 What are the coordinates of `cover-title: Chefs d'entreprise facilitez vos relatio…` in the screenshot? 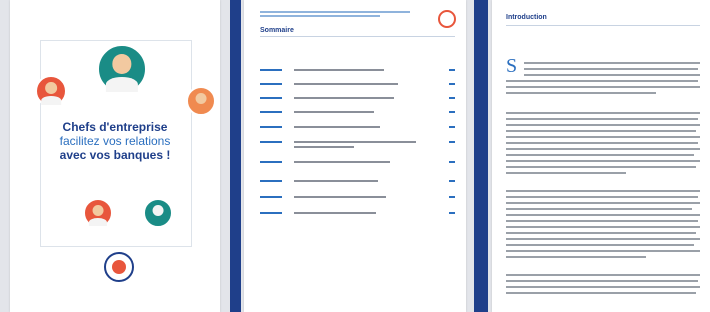 It's located at (115, 141).